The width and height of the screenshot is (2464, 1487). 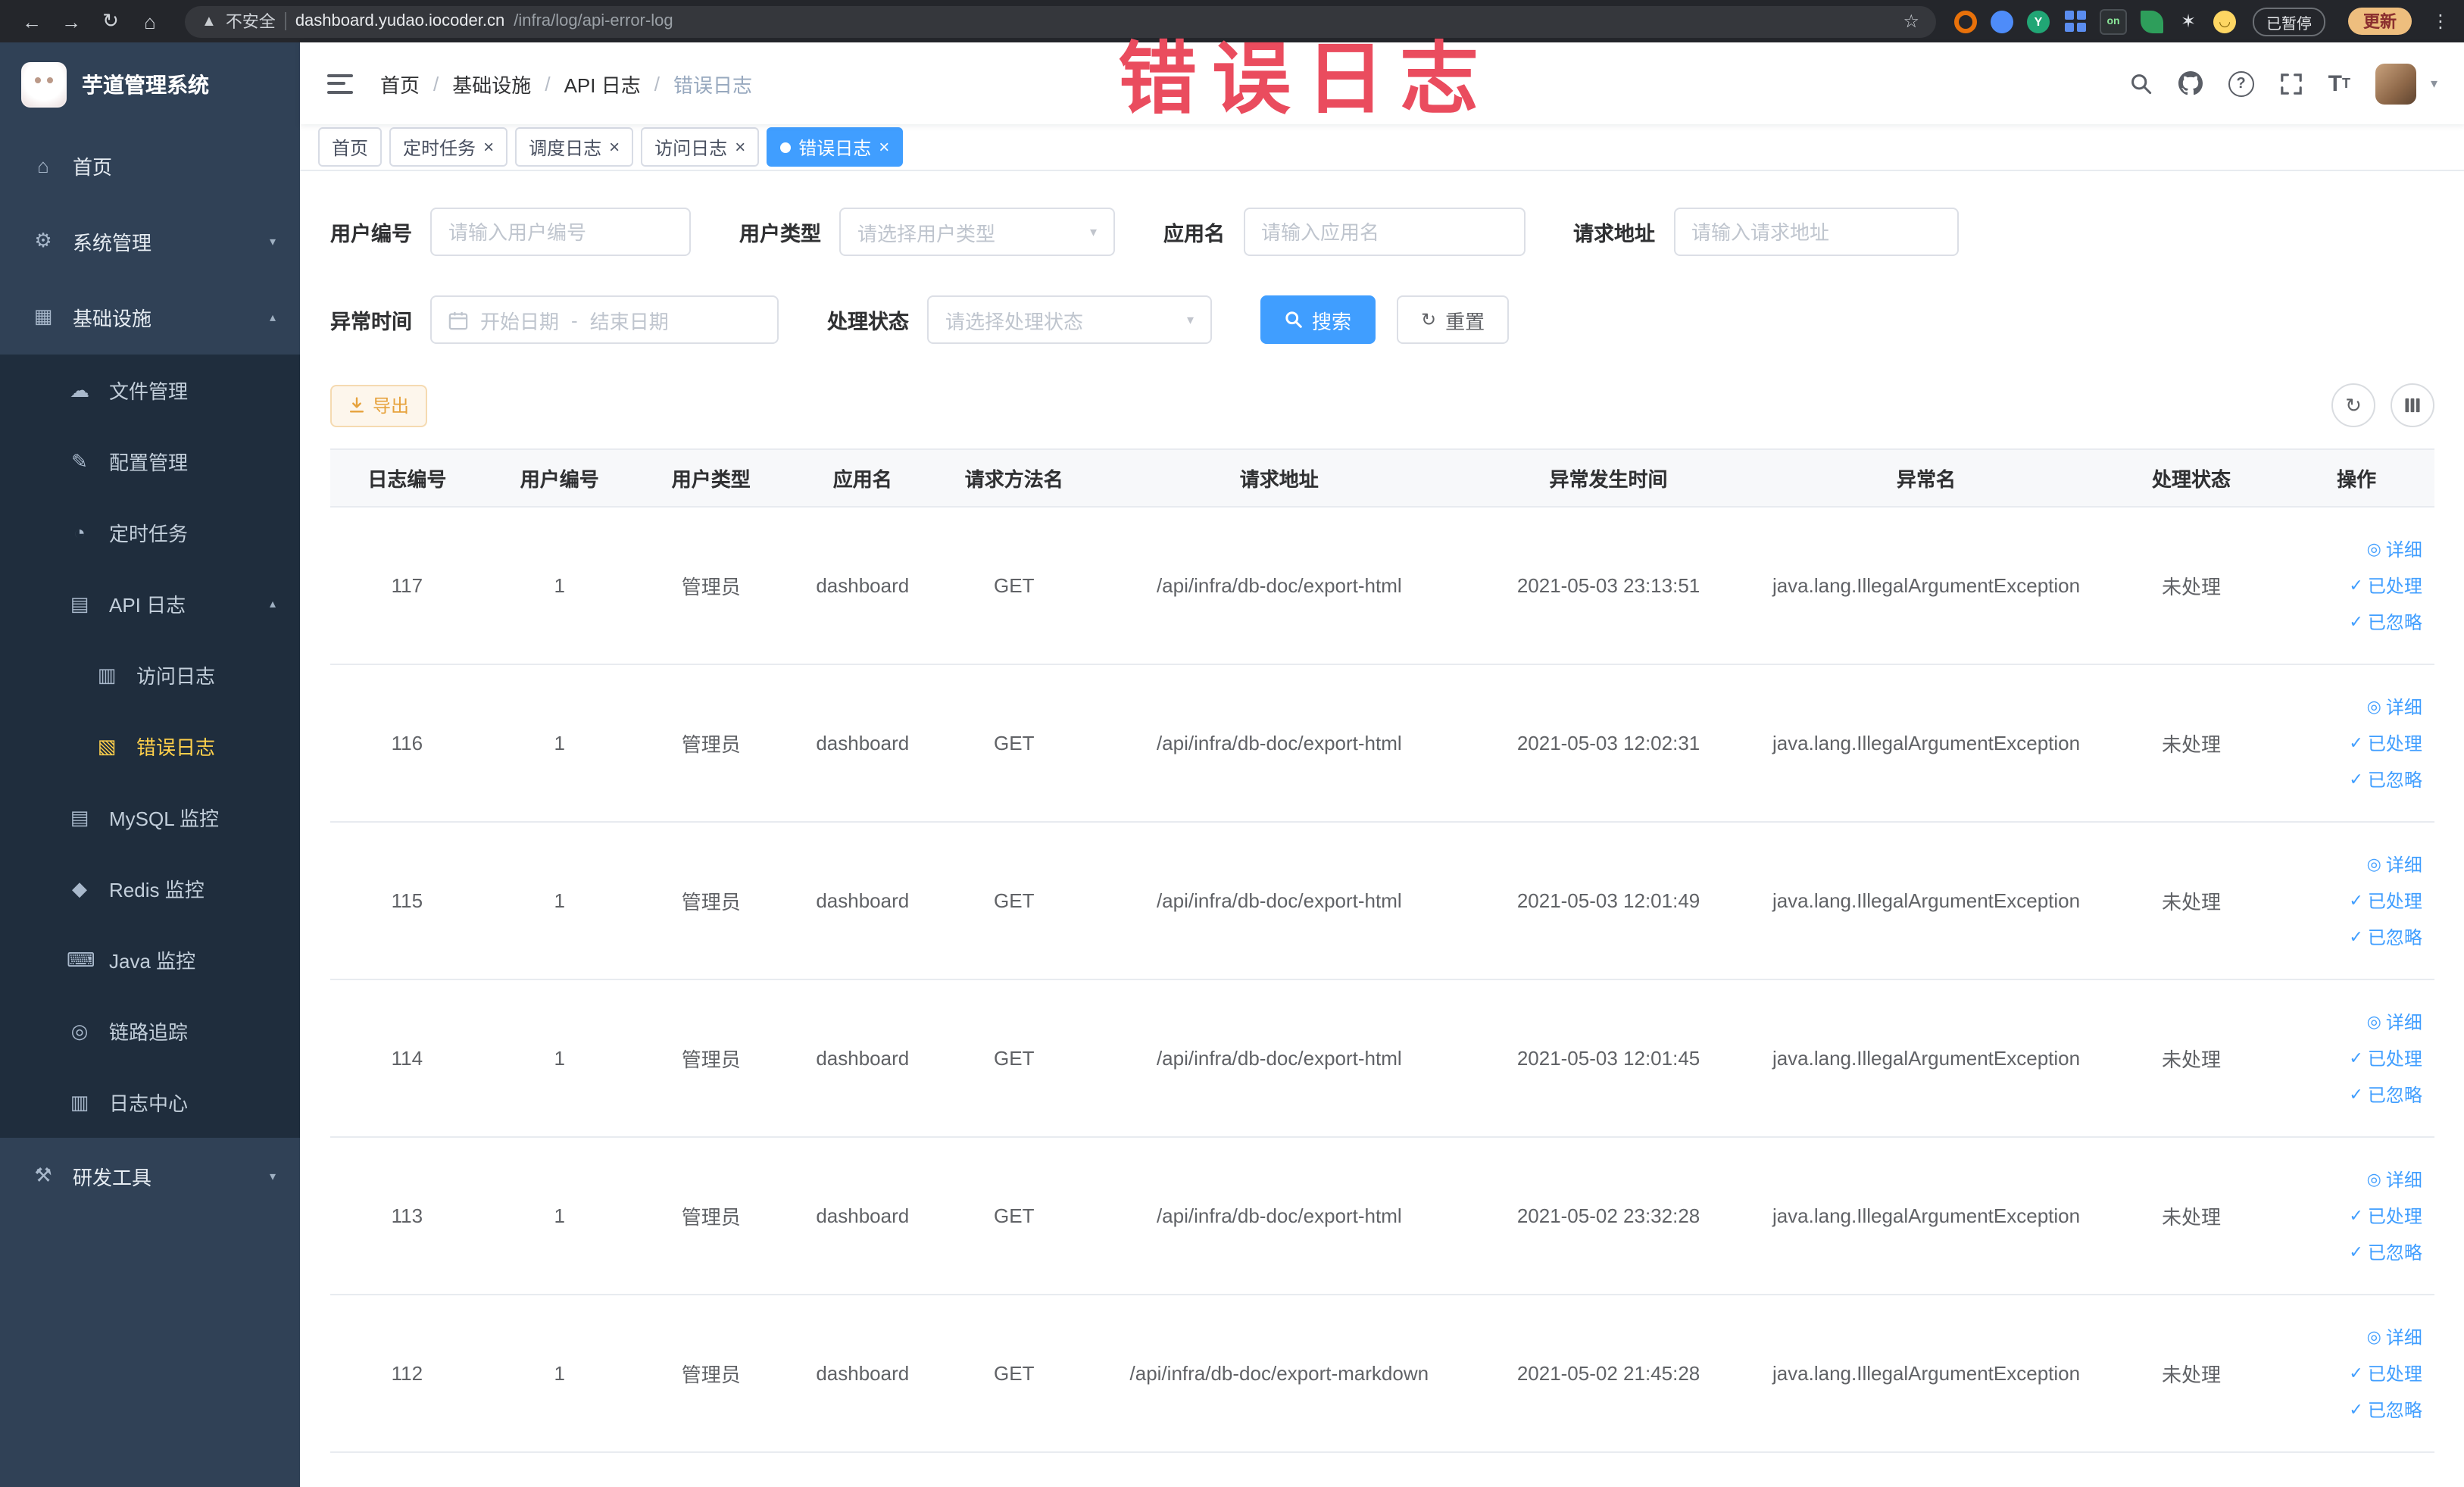 What do you see at coordinates (150, 817) in the screenshot?
I see `sidebar-item-mysql-monitor: ▤ MySQL 监控` at bounding box center [150, 817].